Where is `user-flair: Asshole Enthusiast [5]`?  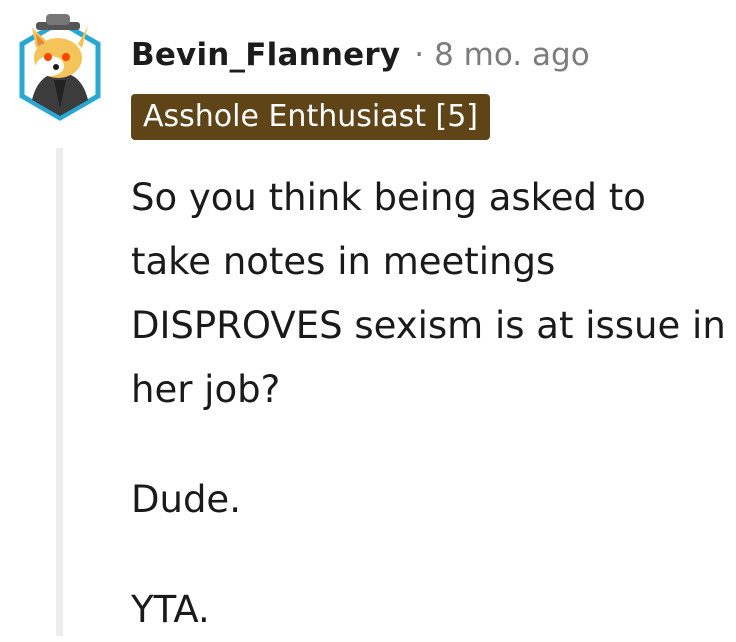 user-flair: Asshole Enthusiast [5] is located at coordinates (311, 117).